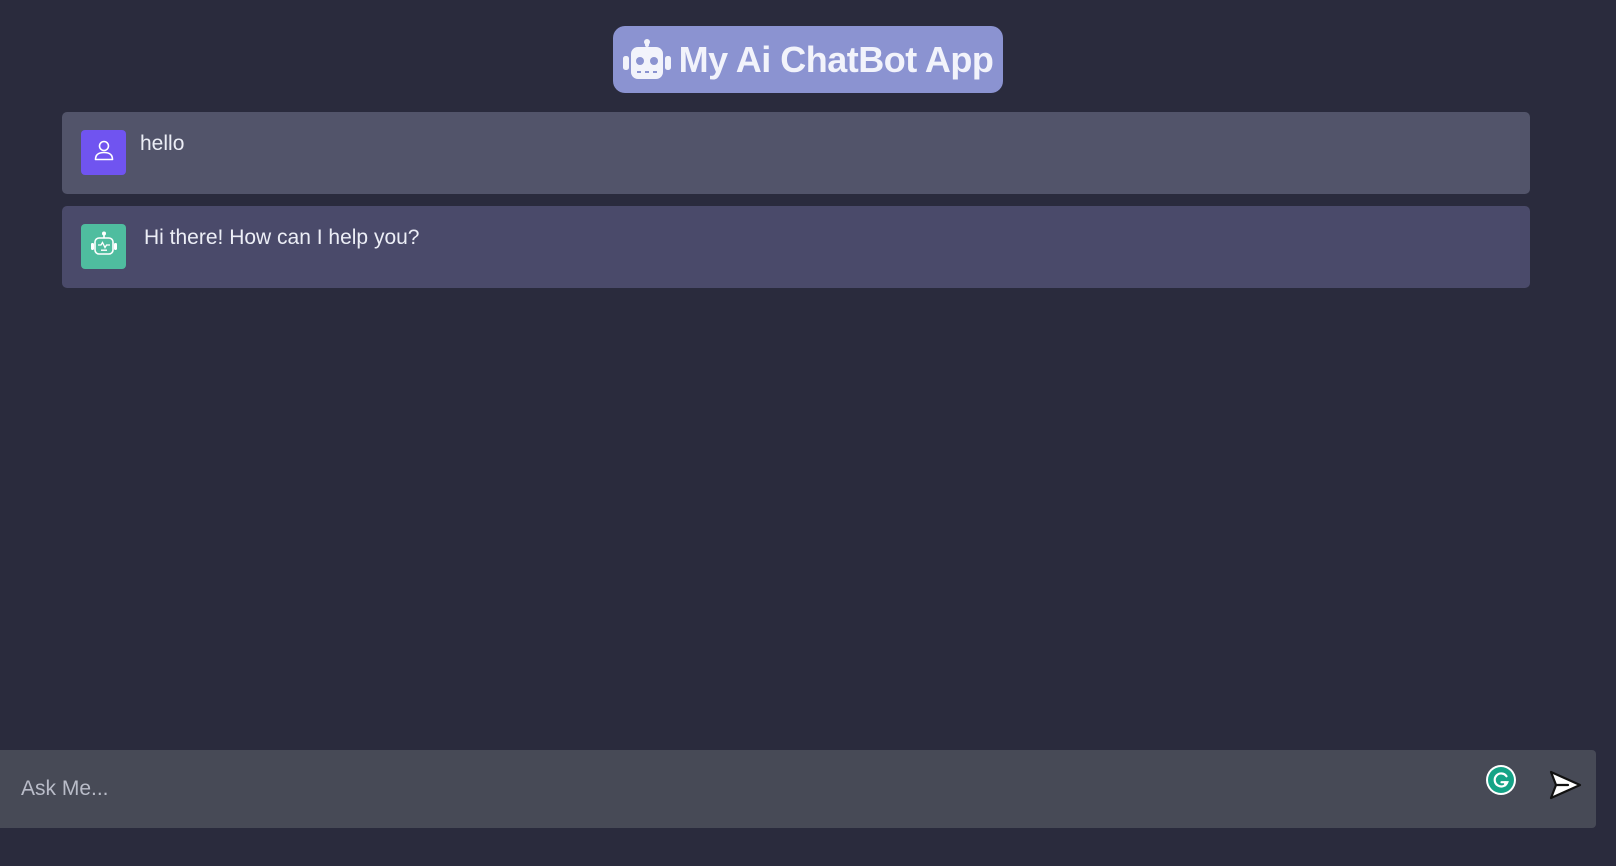  What do you see at coordinates (282, 237) in the screenshot?
I see `bot-message-text: Hi there! How can I help you?` at bounding box center [282, 237].